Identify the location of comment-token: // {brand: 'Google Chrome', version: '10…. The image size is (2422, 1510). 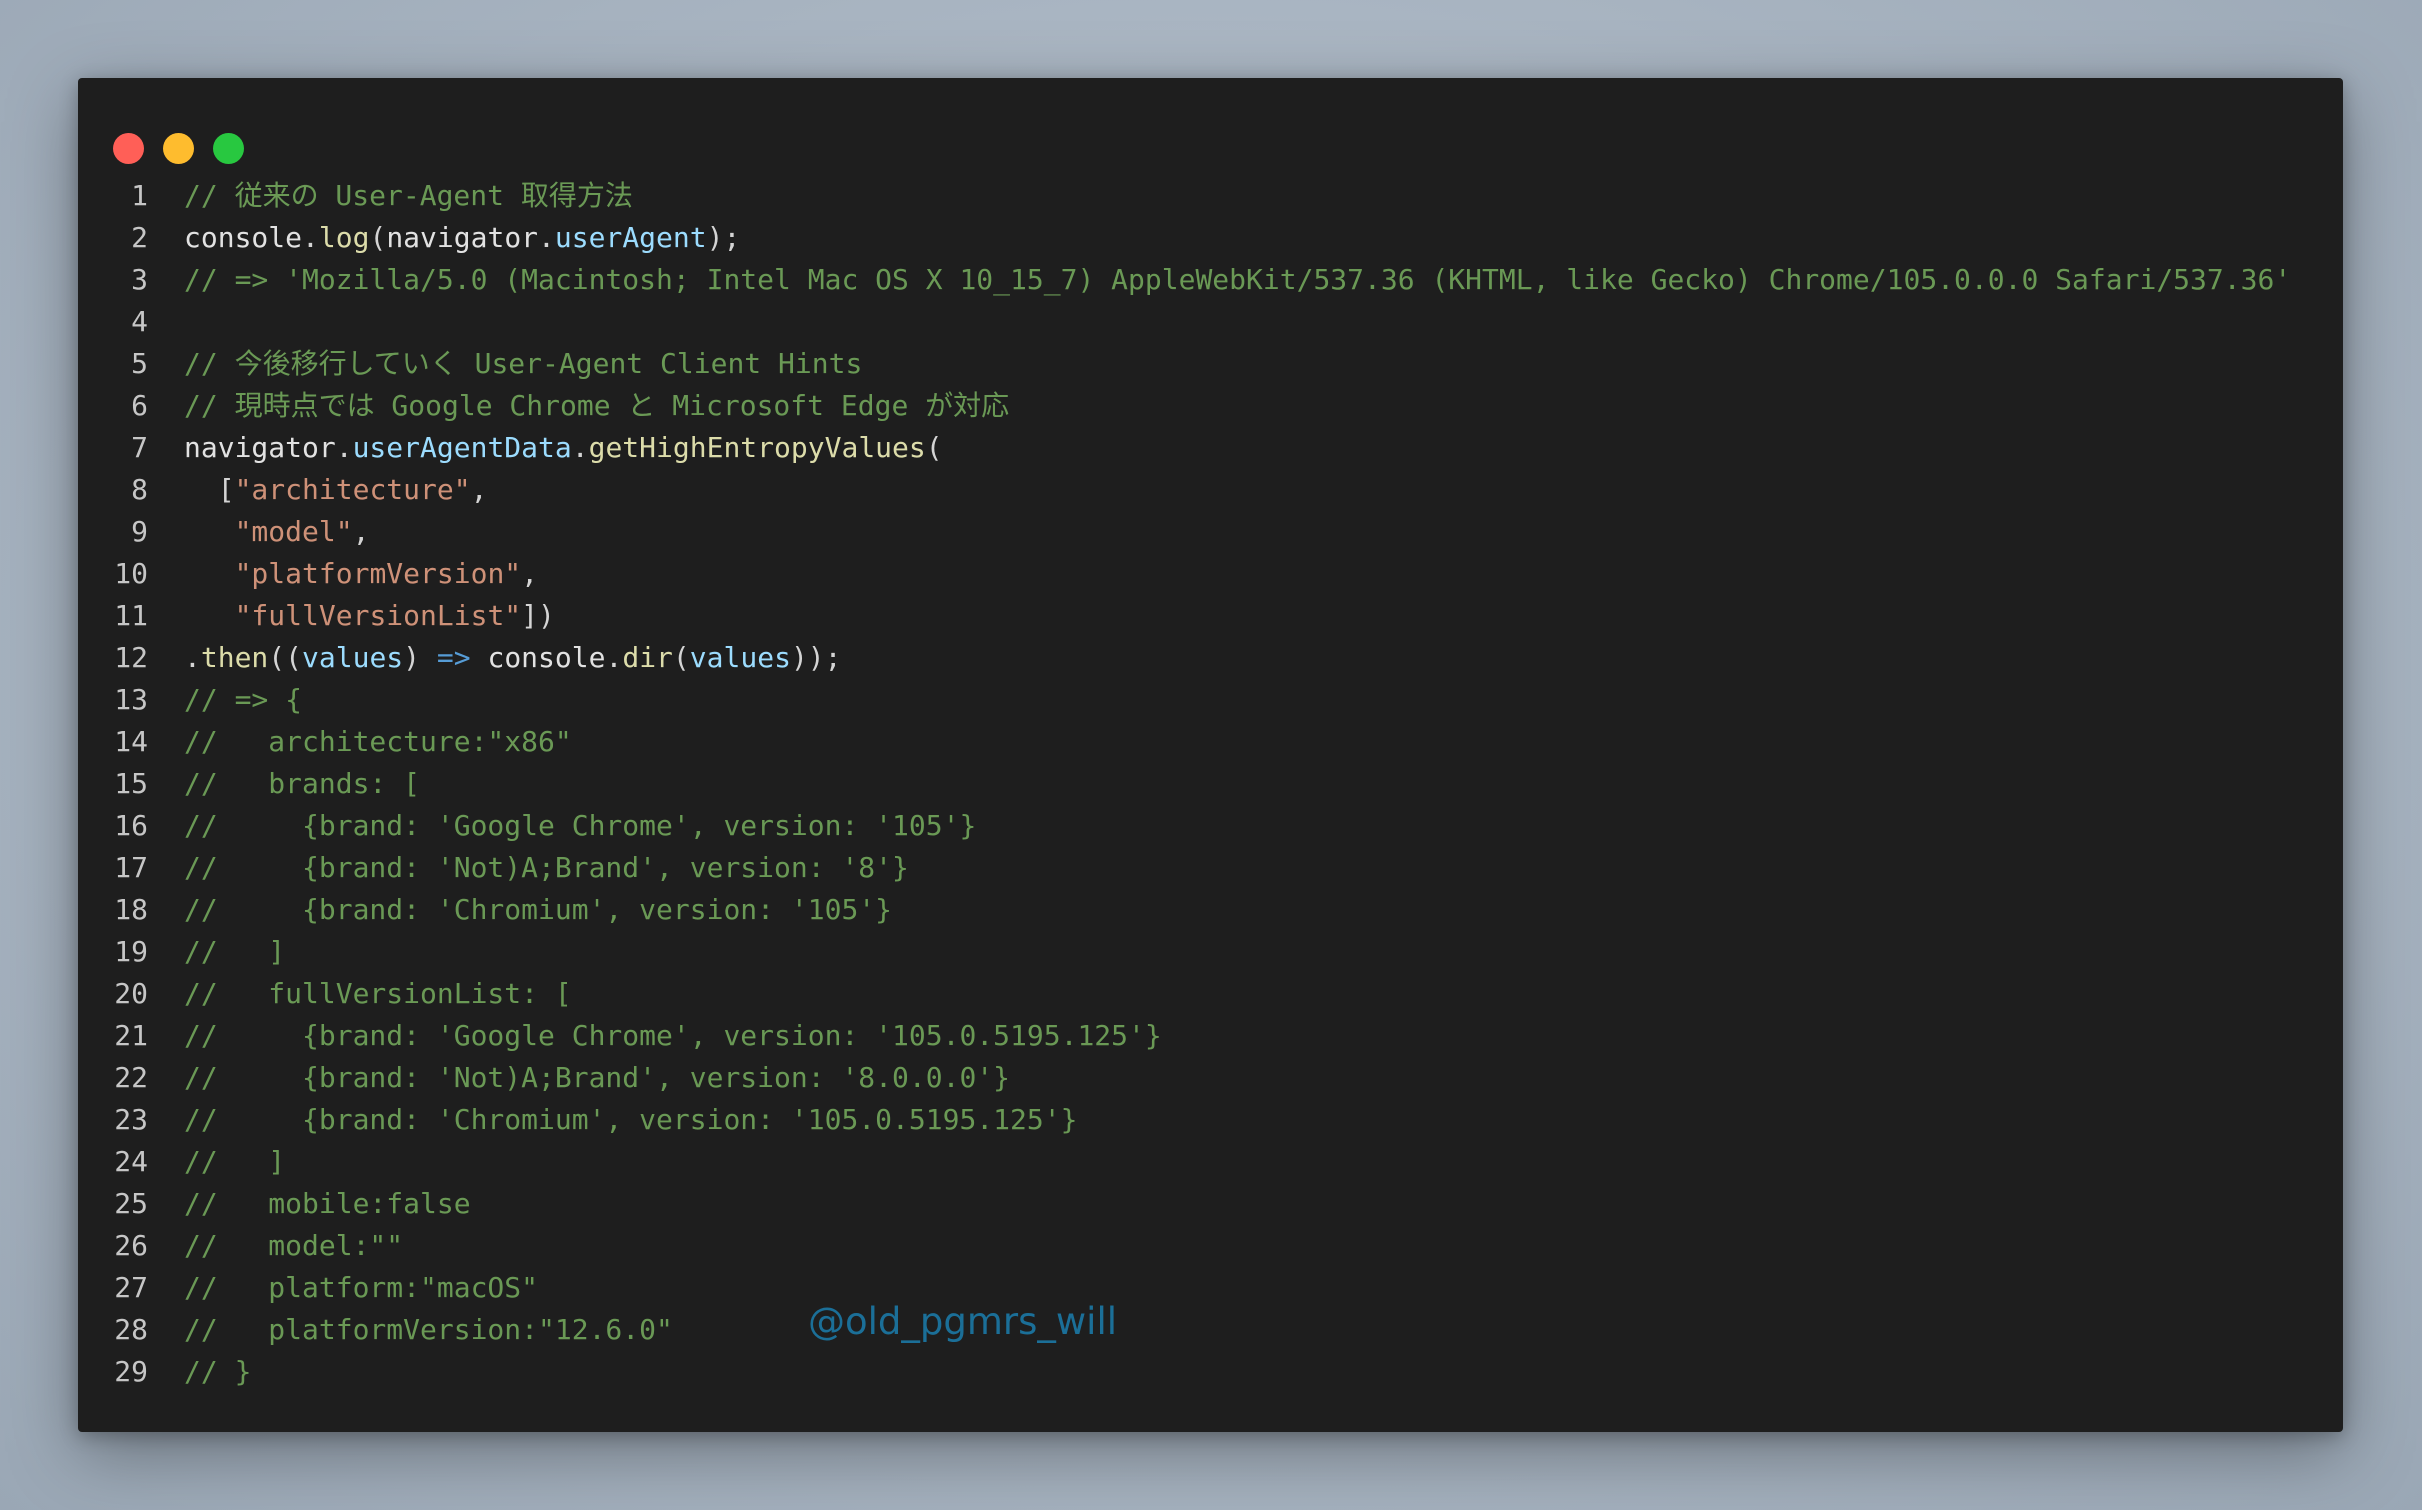
(673, 1035).